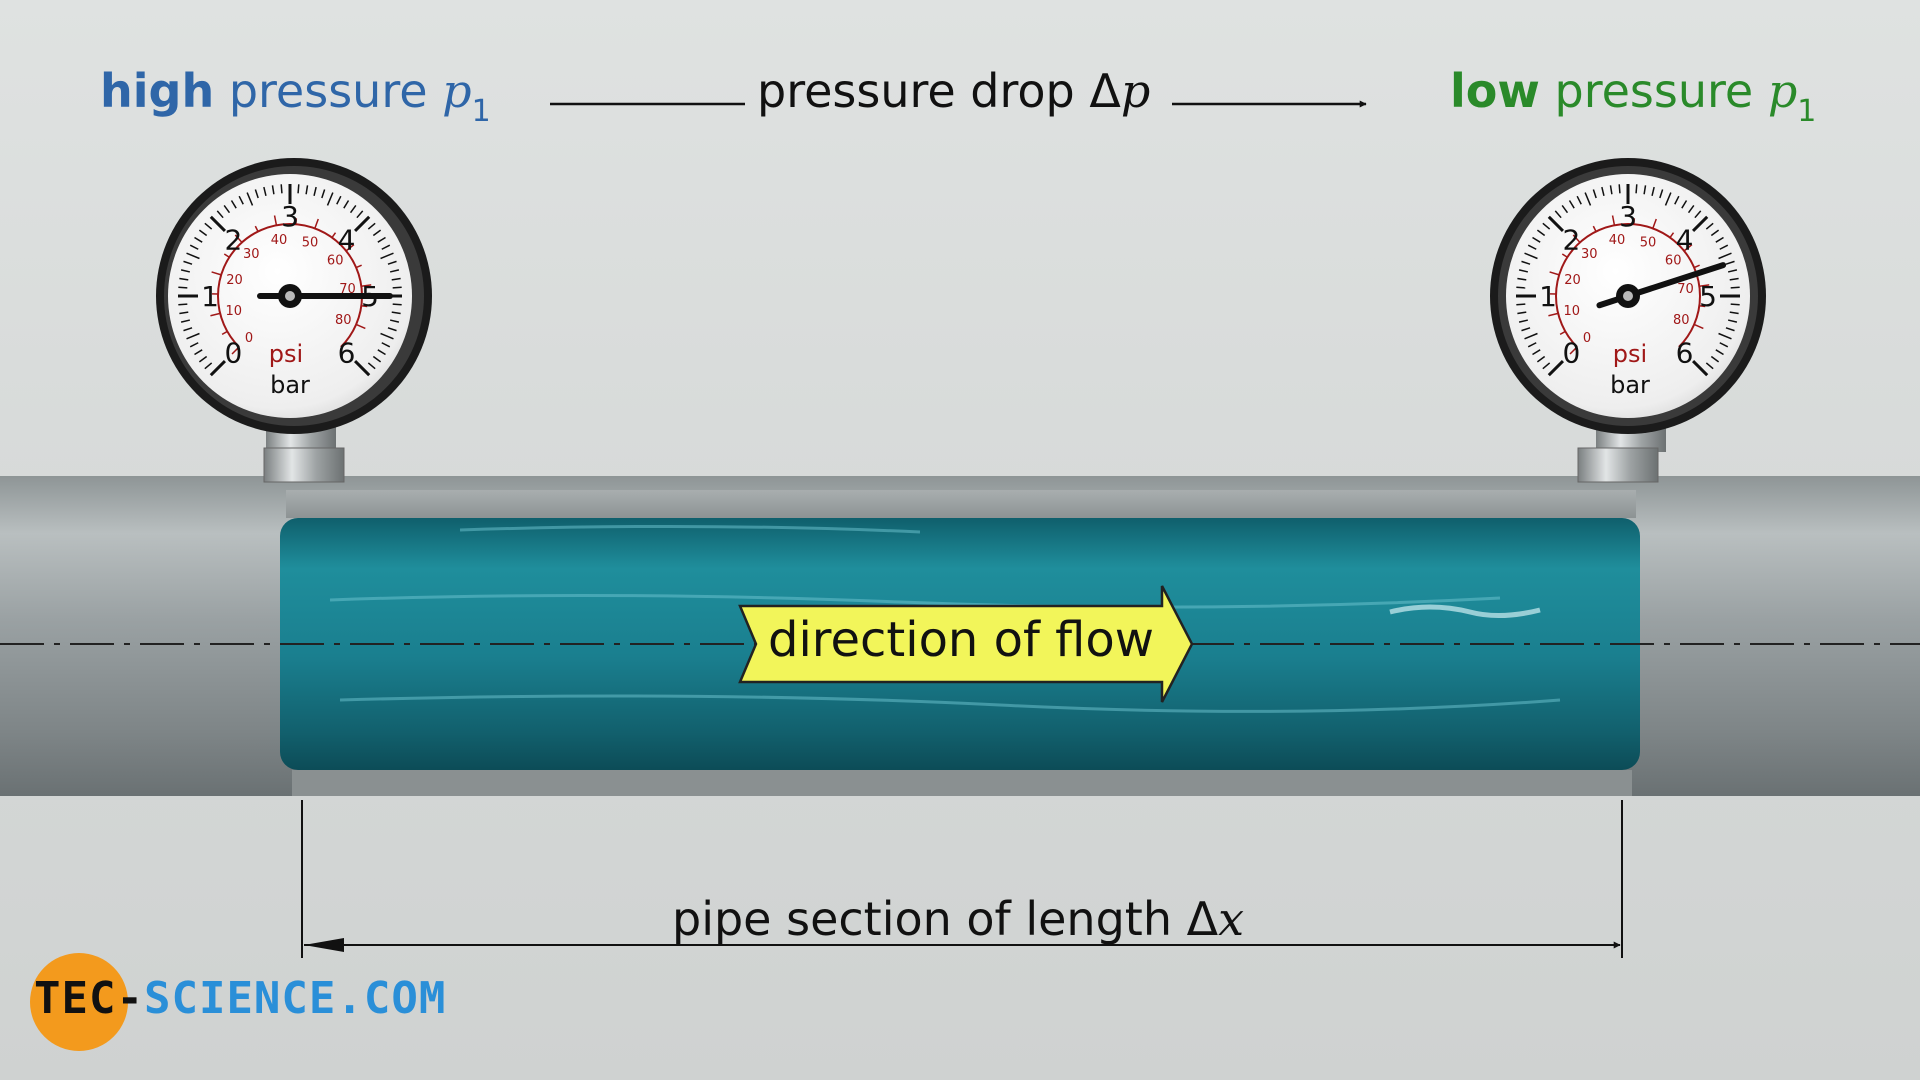  I want to click on pipe-length-label: pipe section of length Δx, so click(958, 919).